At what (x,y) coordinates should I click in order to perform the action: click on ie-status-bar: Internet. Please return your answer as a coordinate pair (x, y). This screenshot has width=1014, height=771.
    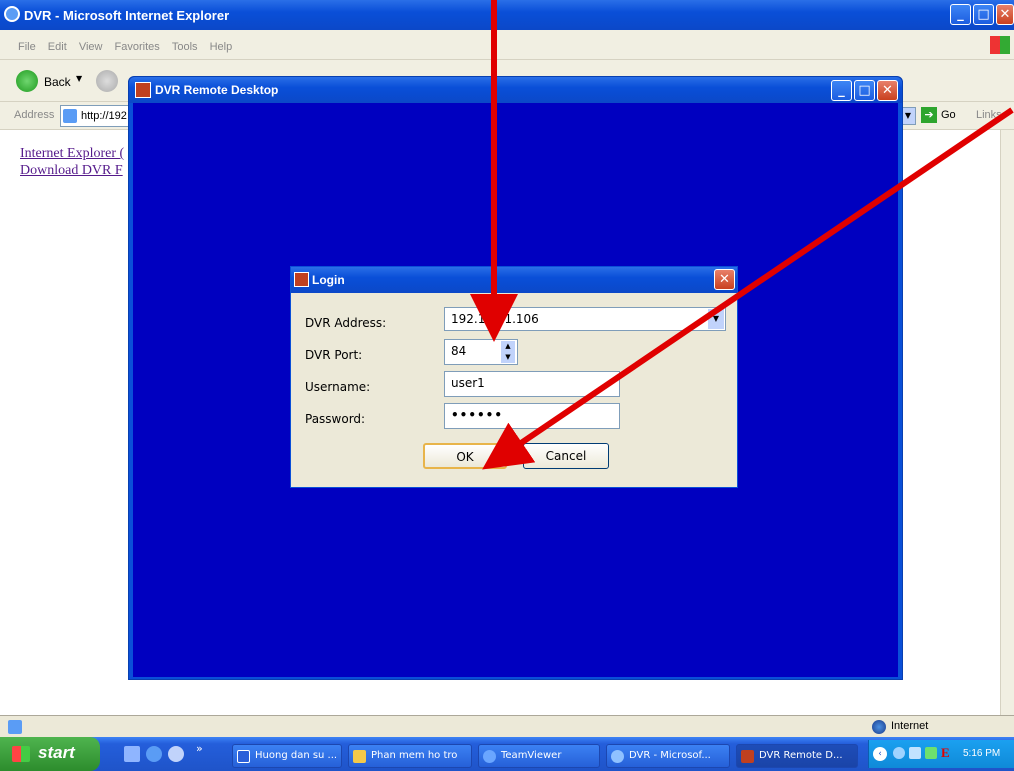
    Looking at the image, I should click on (507, 726).